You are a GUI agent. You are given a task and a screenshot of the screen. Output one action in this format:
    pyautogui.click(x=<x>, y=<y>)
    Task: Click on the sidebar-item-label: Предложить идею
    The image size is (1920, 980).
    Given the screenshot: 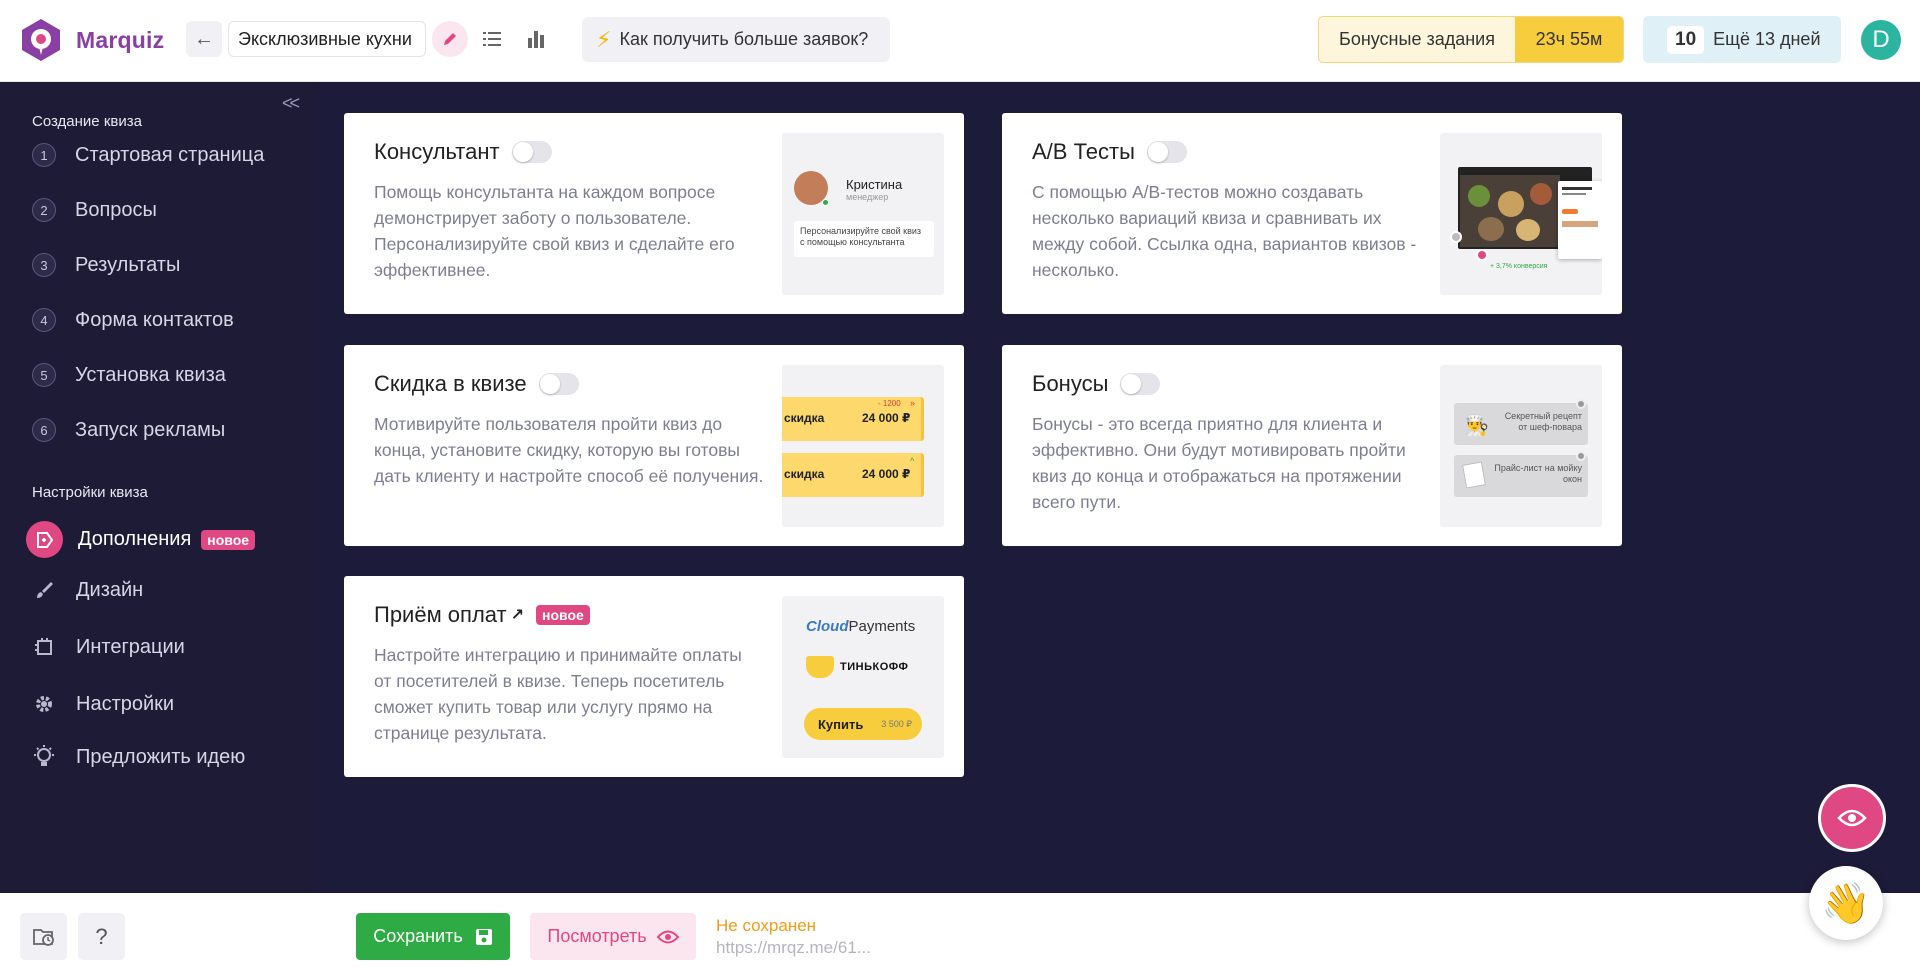 What is the action you would take?
    pyautogui.click(x=161, y=756)
    